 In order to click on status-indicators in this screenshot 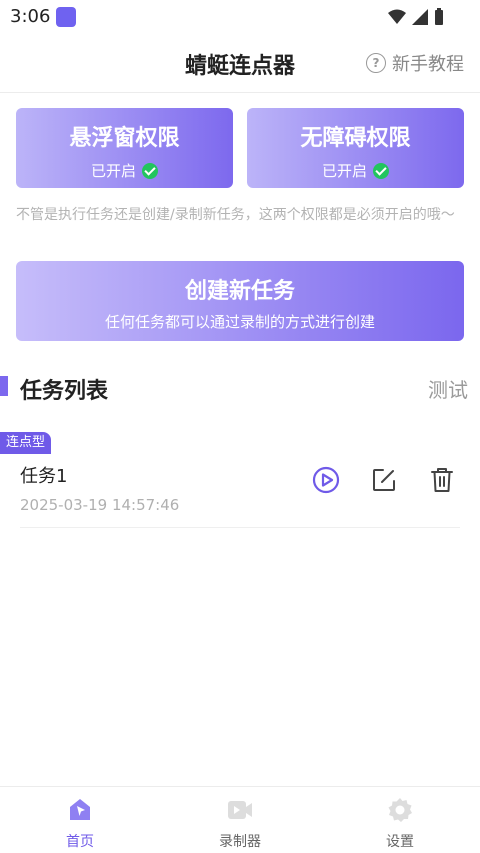, I will do `click(416, 17)`.